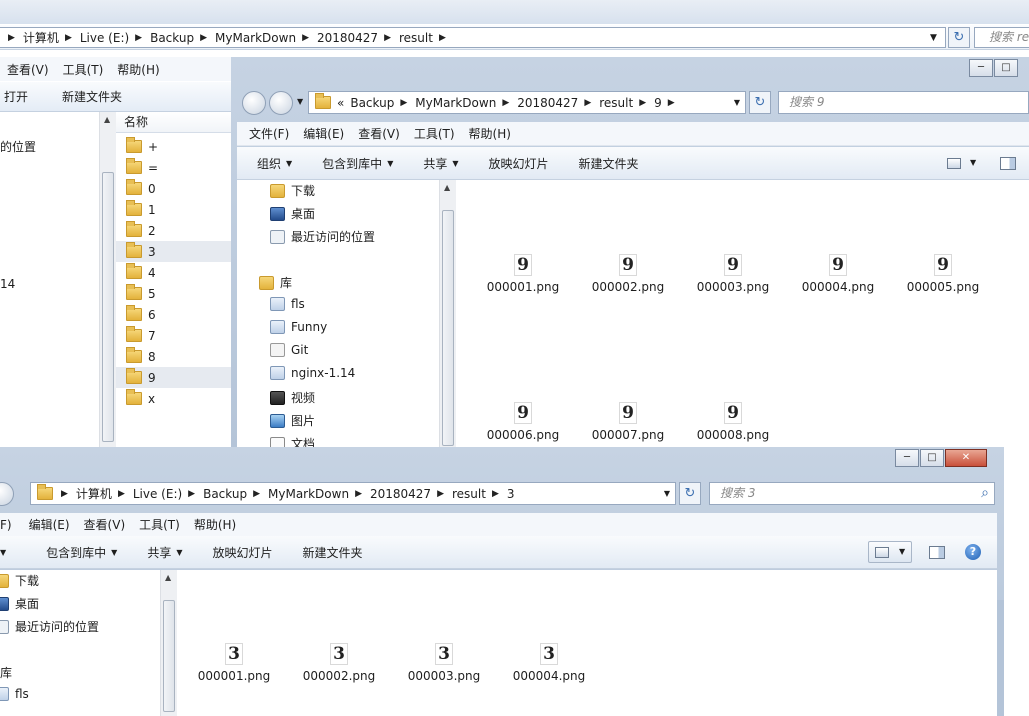  Describe the element at coordinates (733, 274) in the screenshot. I see `file-item: 9 000003.png` at that location.